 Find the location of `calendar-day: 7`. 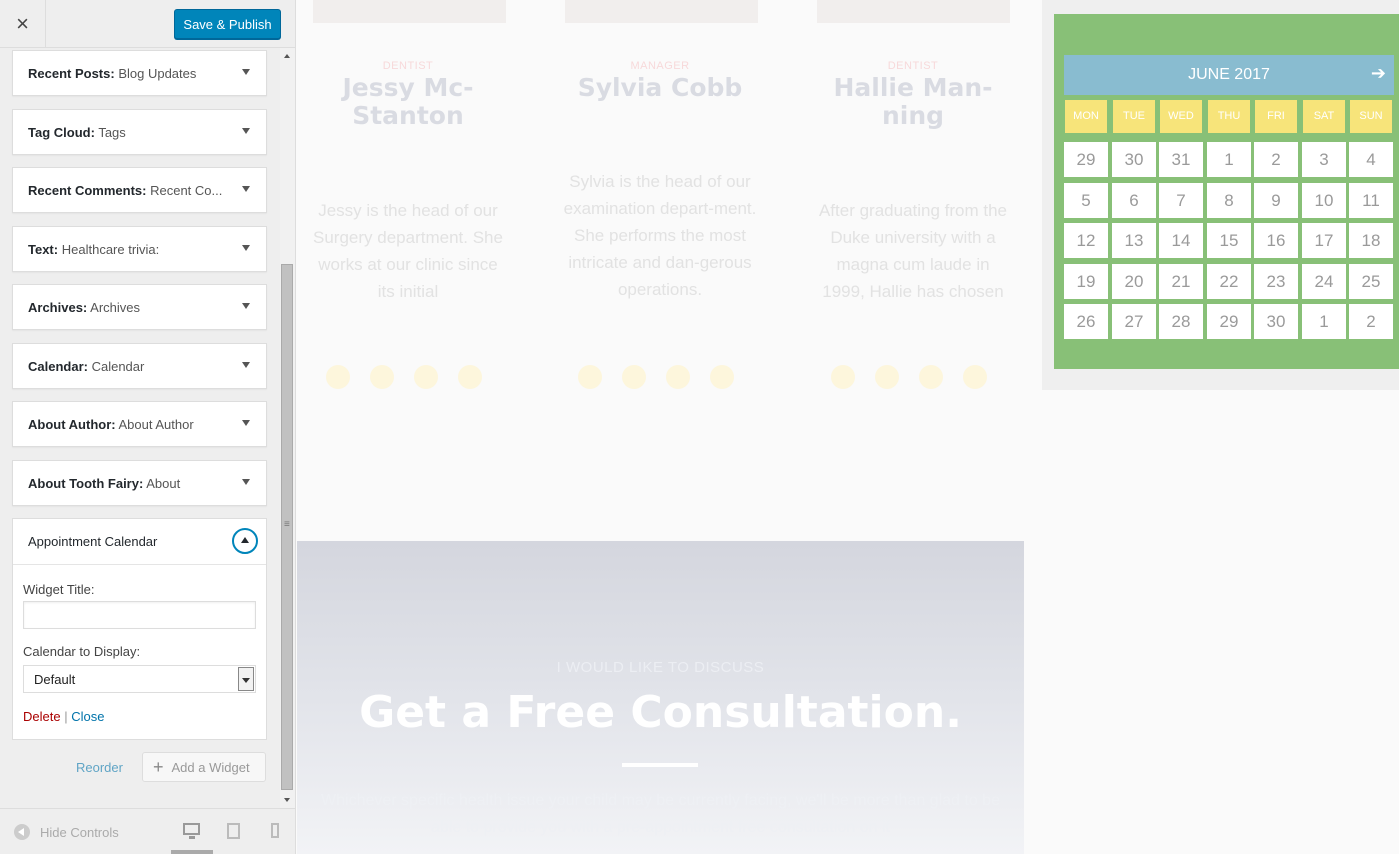

calendar-day: 7 is located at coordinates (1181, 200).